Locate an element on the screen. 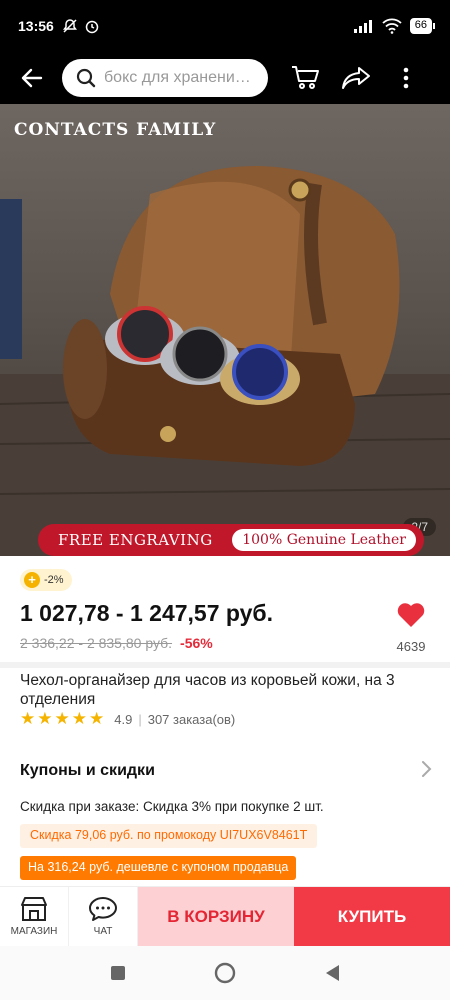  discount-chip: + -2% is located at coordinates (46, 580).